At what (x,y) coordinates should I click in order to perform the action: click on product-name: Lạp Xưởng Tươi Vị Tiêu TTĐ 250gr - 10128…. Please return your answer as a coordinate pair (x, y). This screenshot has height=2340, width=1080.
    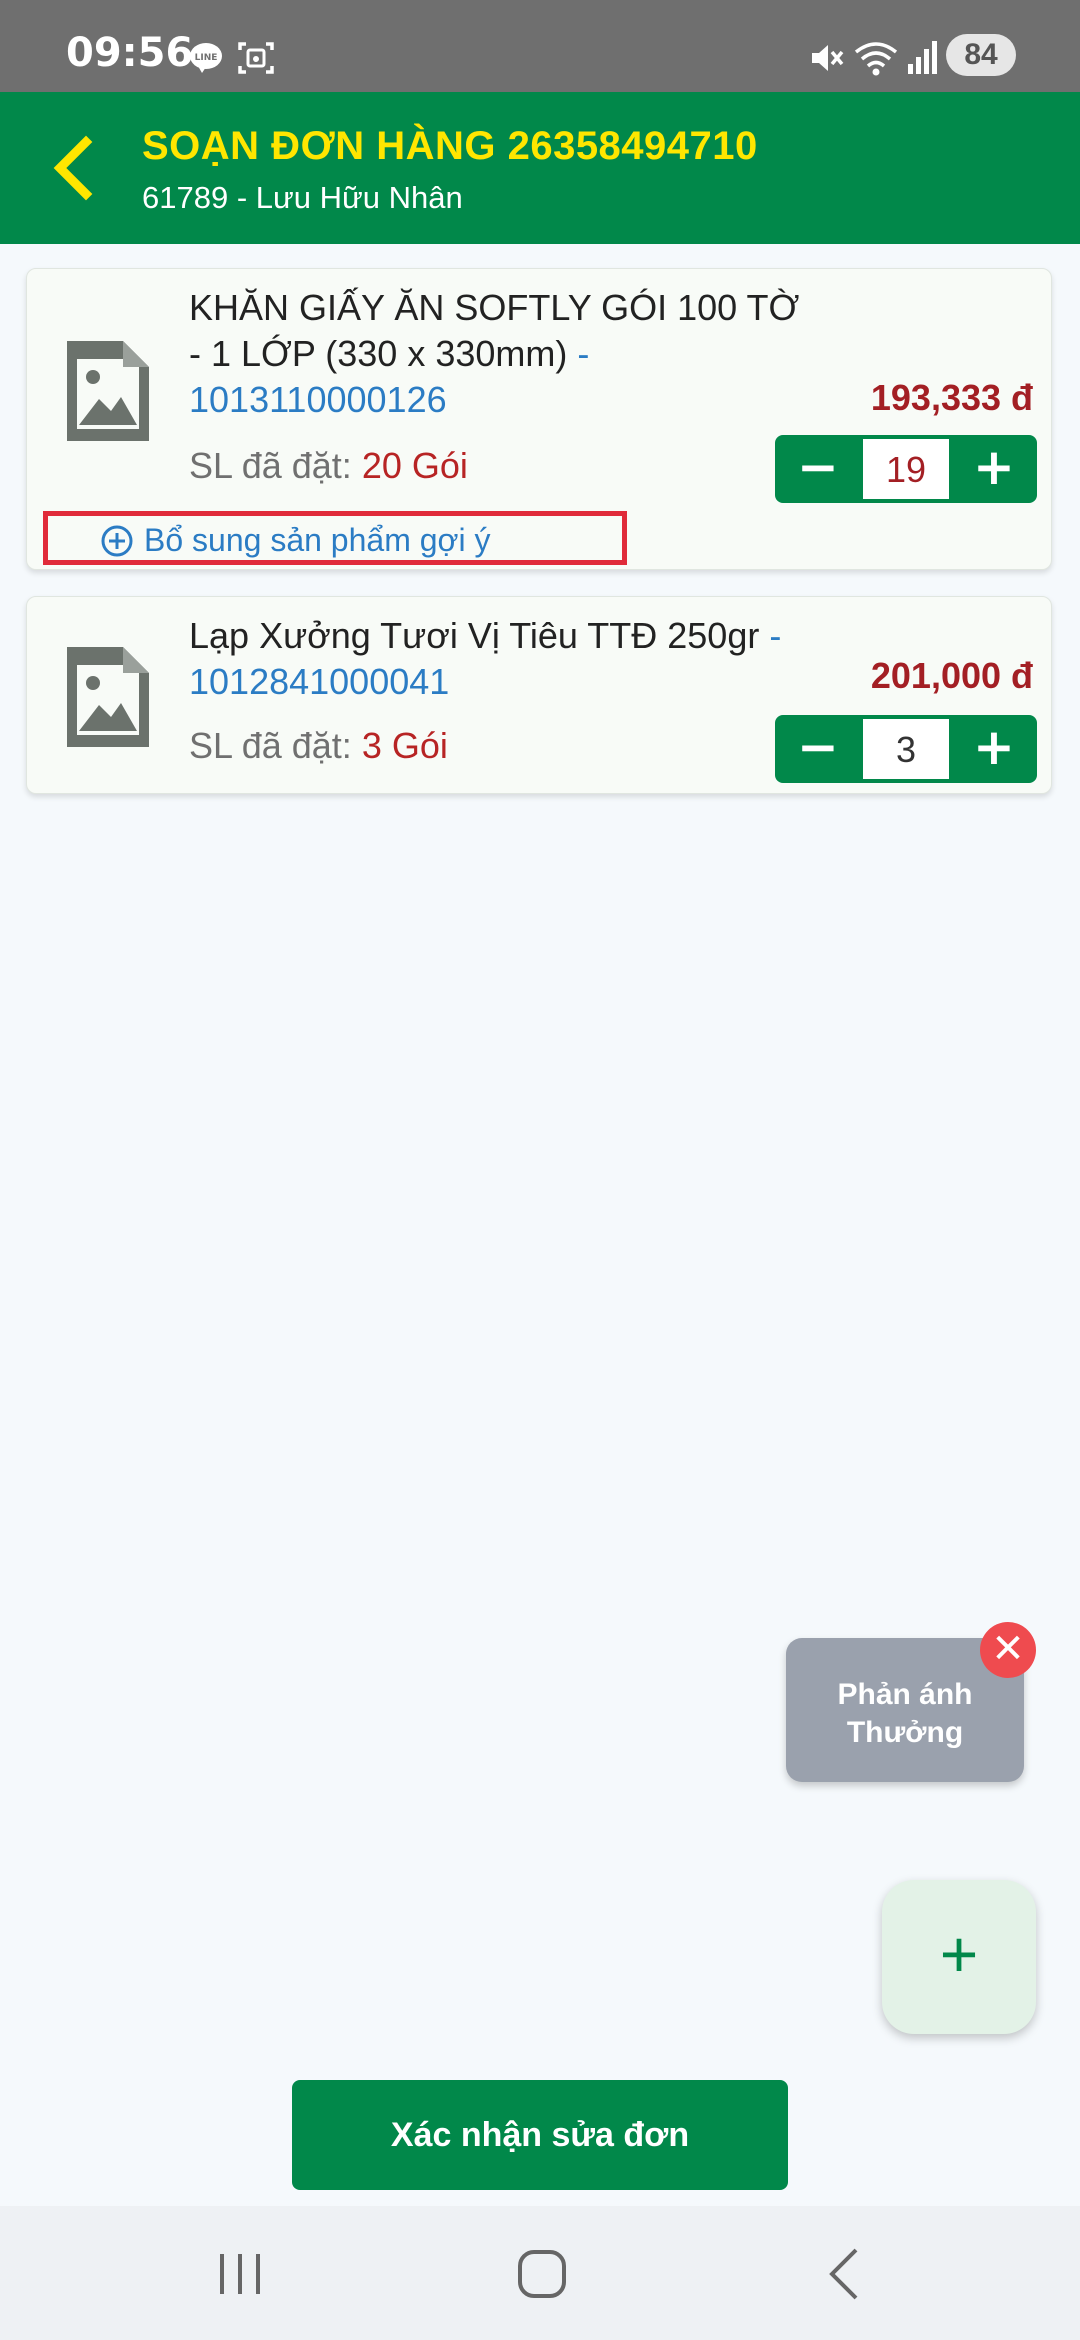
    Looking at the image, I should click on (485, 658).